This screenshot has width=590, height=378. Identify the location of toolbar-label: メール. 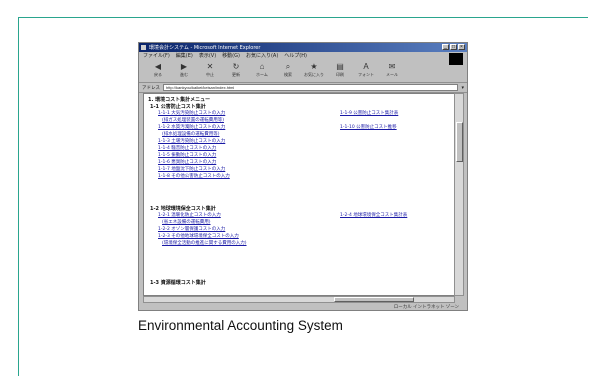
(392, 74).